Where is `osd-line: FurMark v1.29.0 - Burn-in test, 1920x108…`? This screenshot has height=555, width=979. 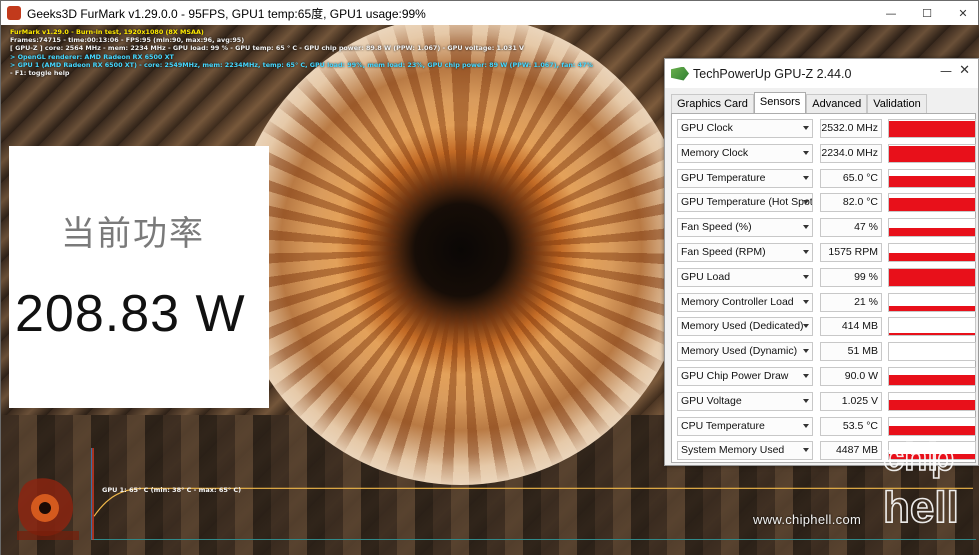 osd-line: FurMark v1.29.0 - Burn-in test, 1920x108… is located at coordinates (107, 32).